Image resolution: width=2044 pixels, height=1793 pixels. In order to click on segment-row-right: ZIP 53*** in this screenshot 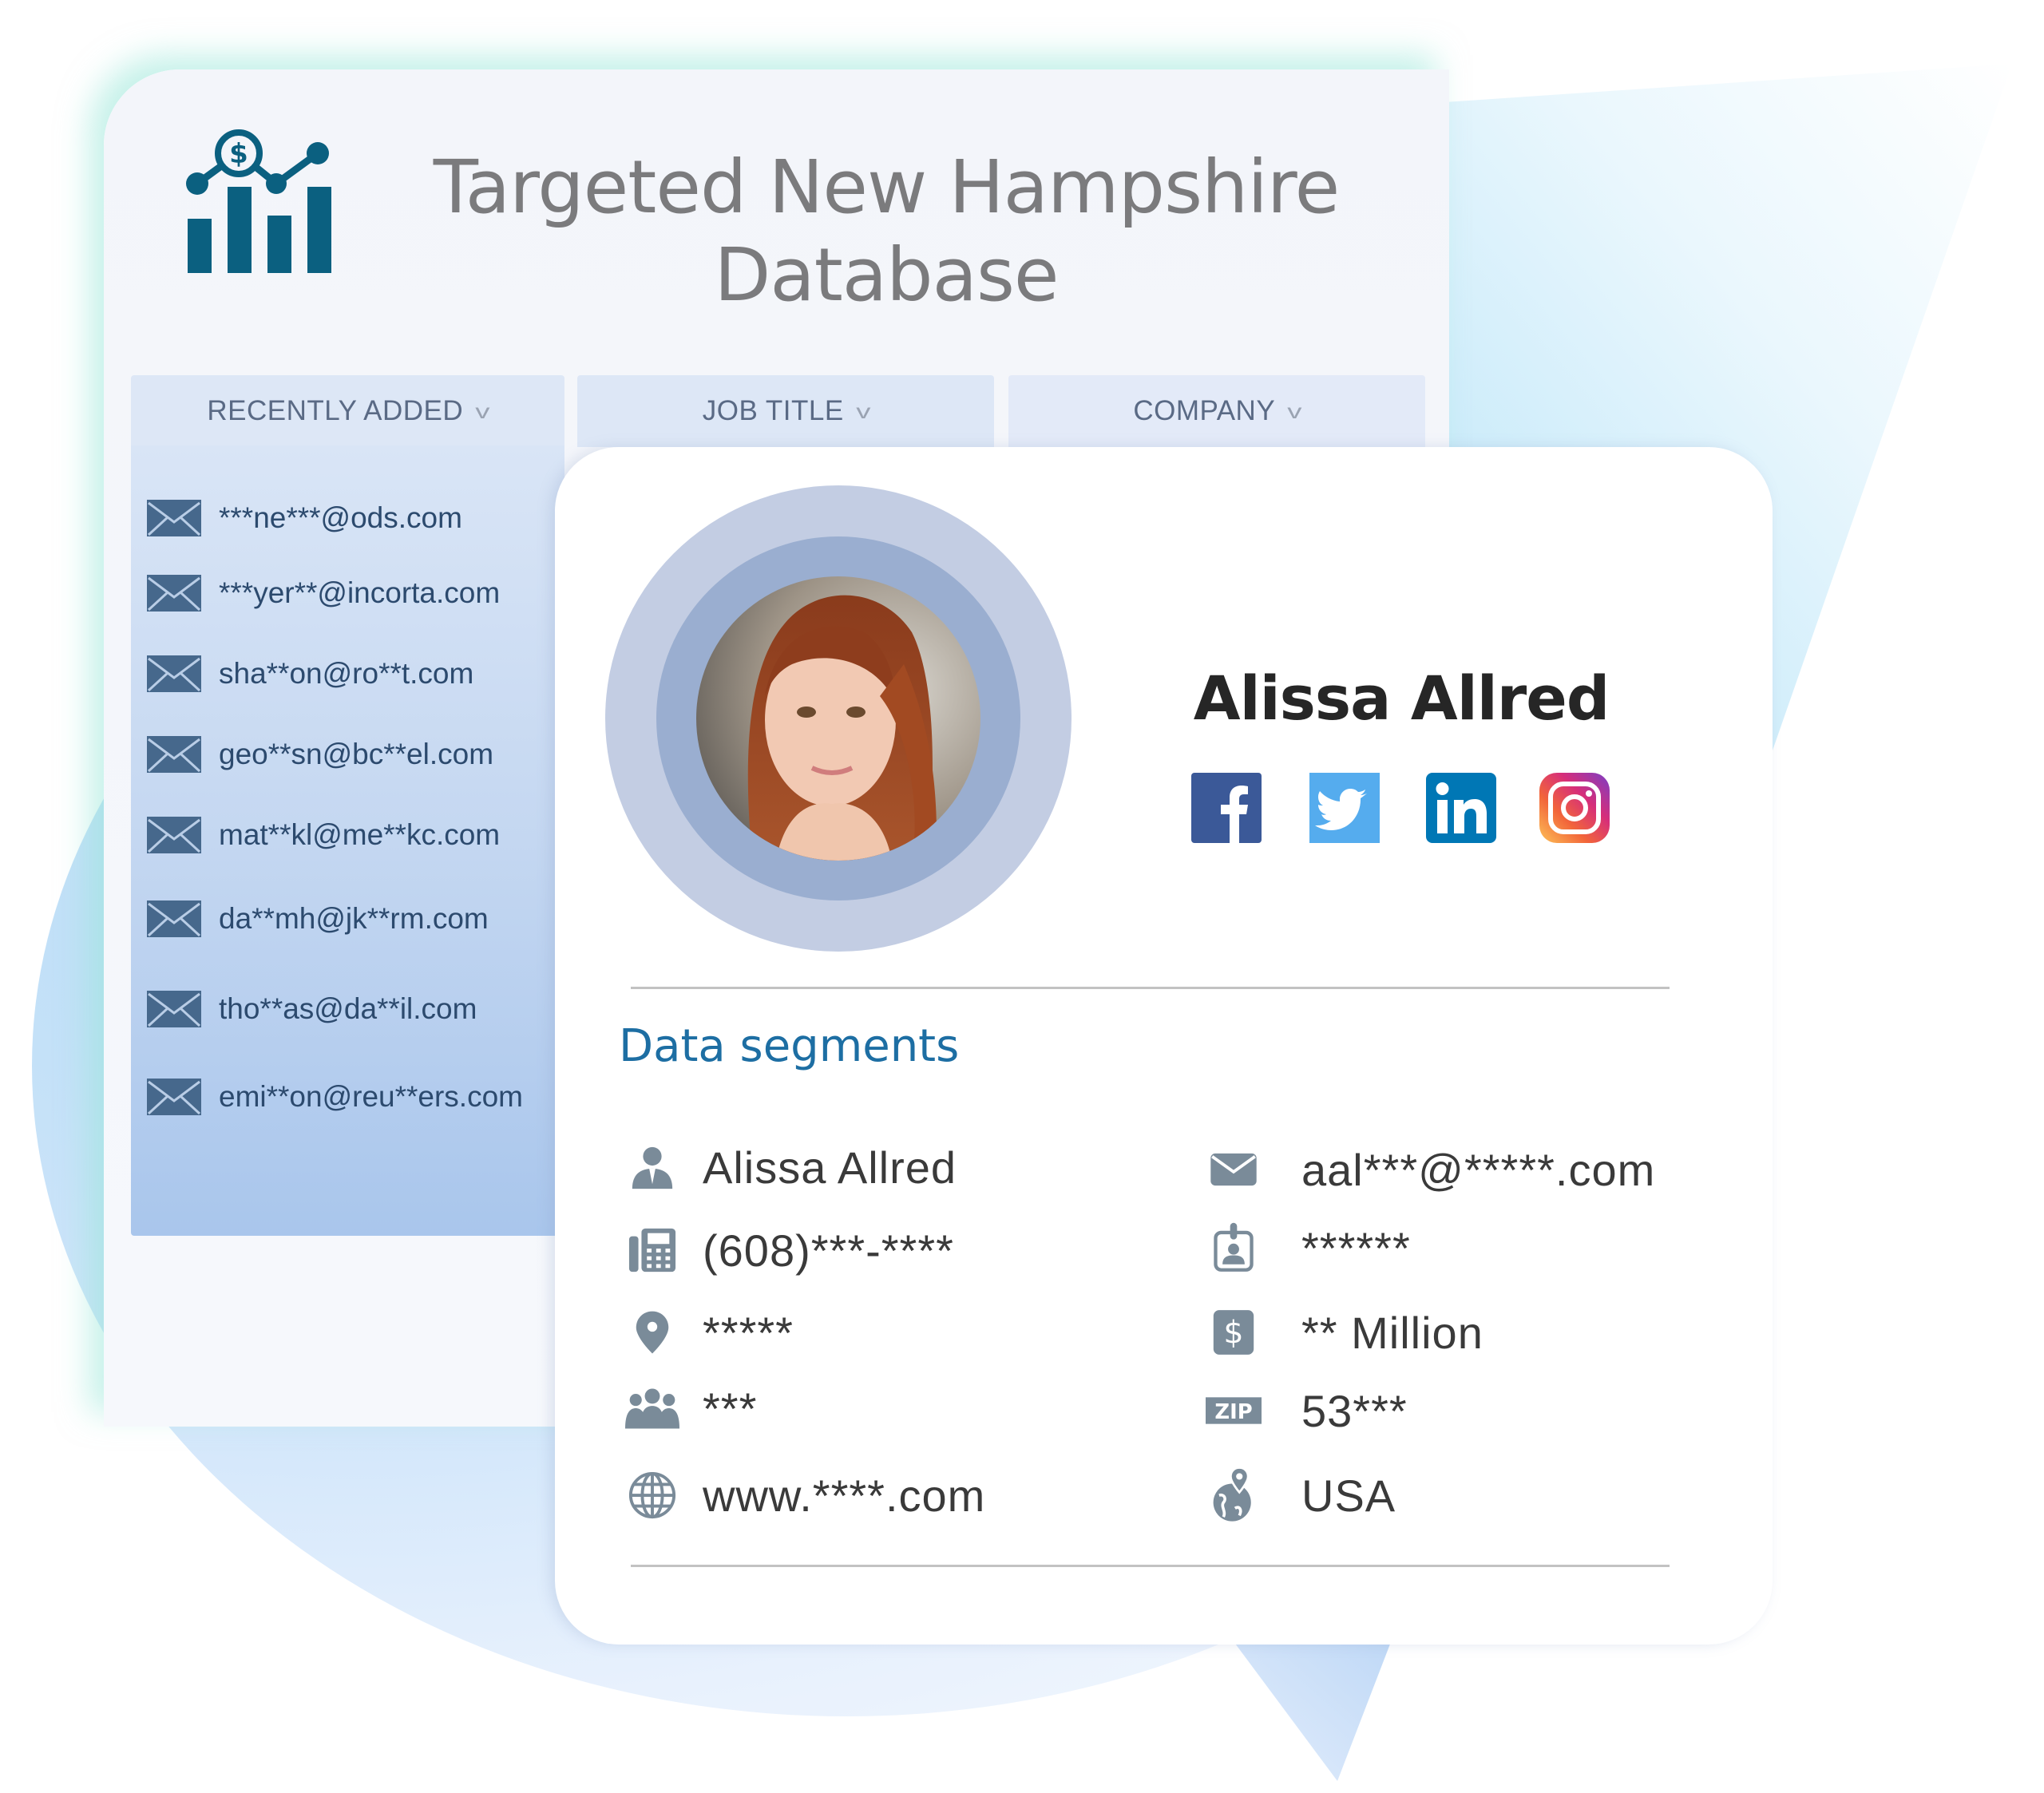, I will do `click(1307, 1411)`.